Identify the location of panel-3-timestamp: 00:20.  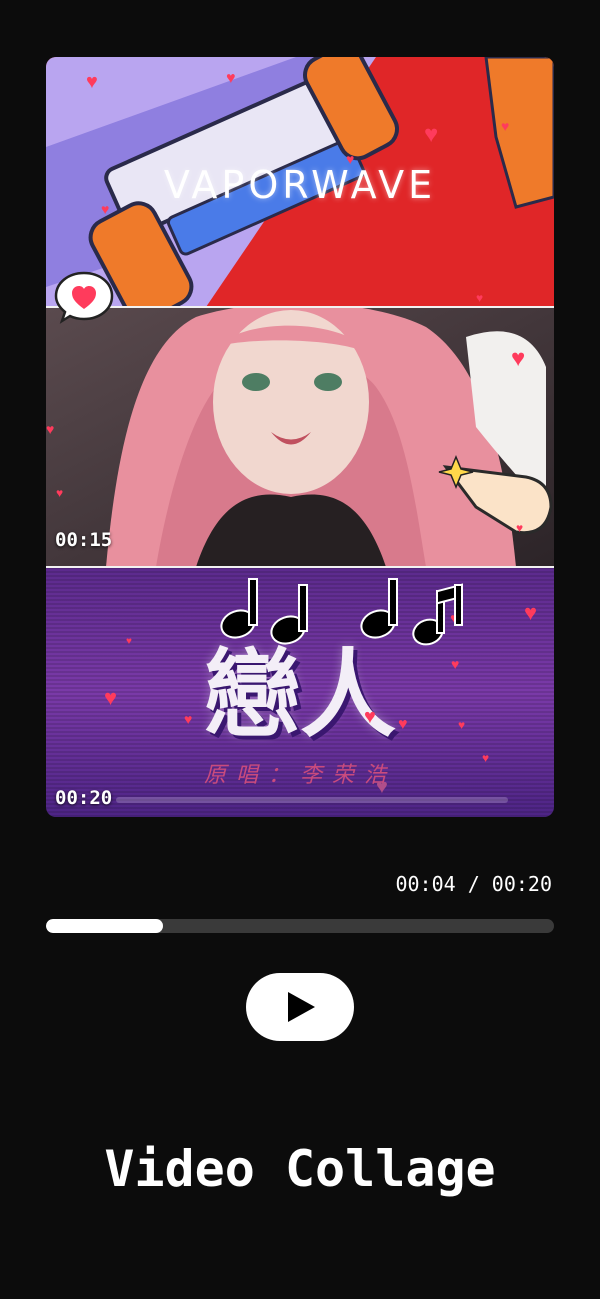
(84, 798).